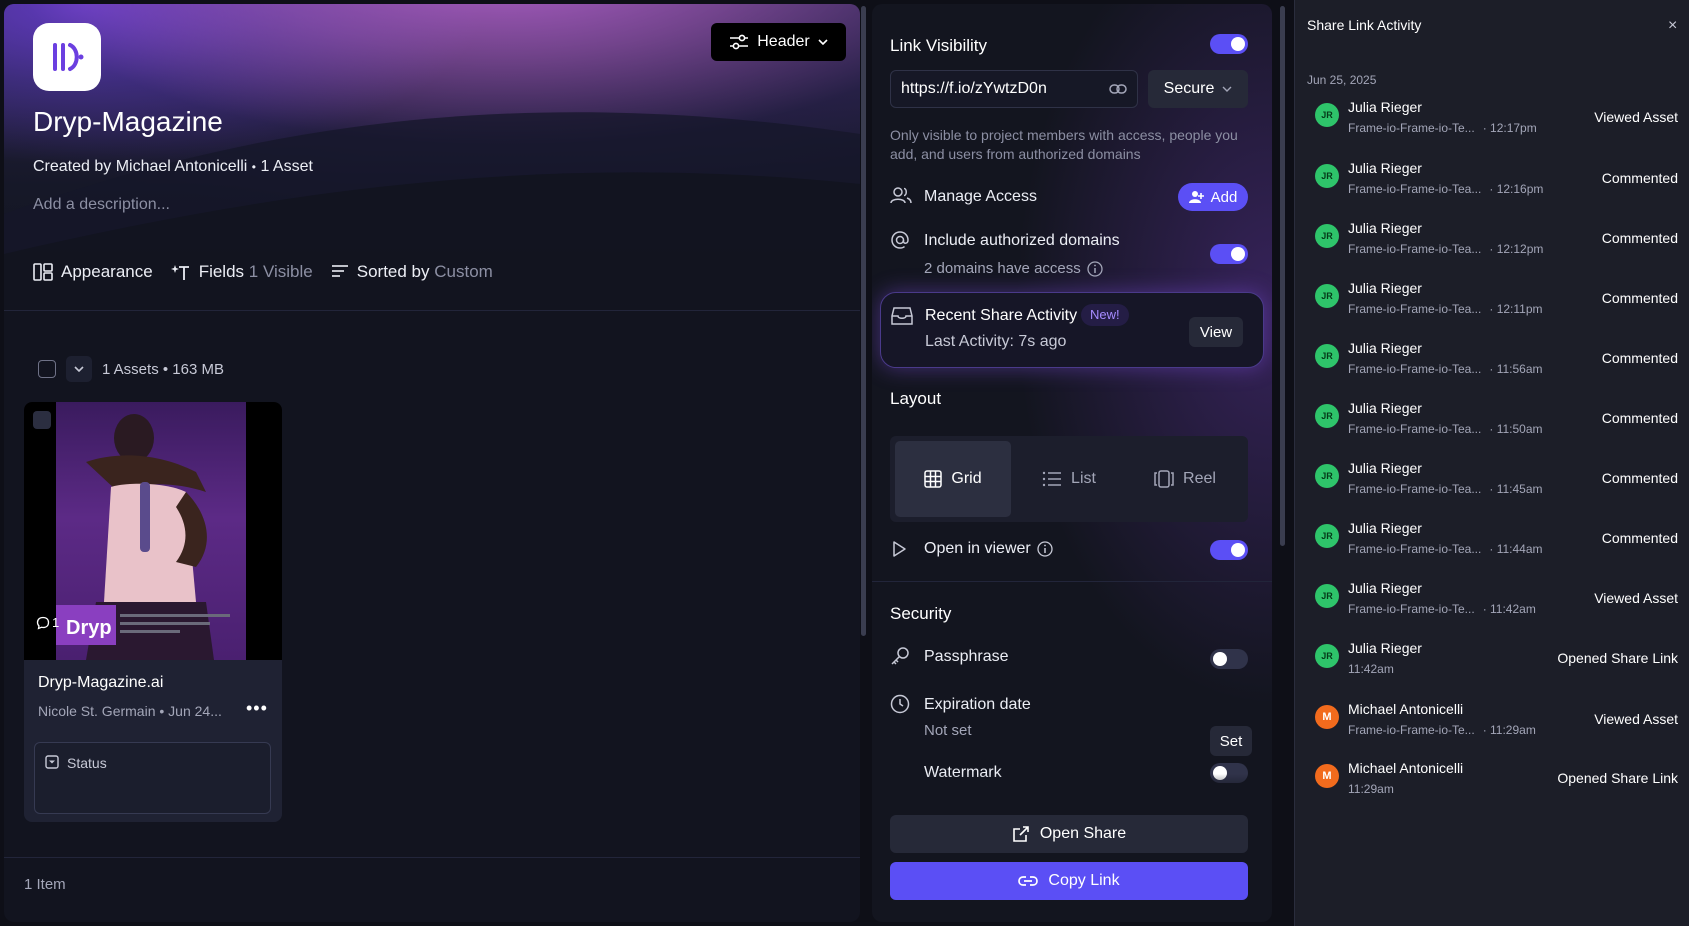 The image size is (1689, 926). What do you see at coordinates (87, 763) in the screenshot?
I see `status-label: Status` at bounding box center [87, 763].